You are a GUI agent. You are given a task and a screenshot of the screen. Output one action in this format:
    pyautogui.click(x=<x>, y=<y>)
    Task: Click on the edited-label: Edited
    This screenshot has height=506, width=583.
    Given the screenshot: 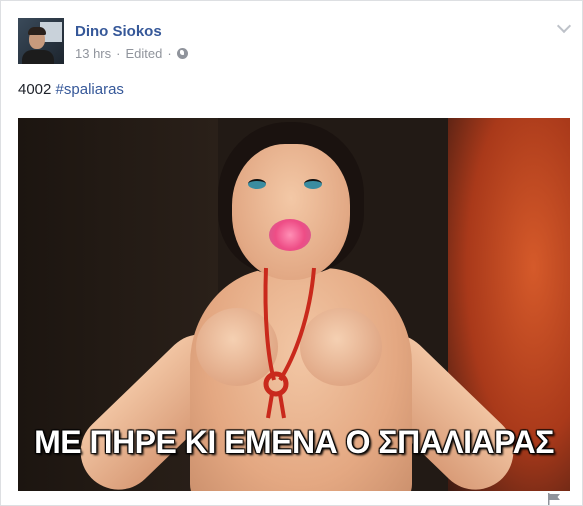 What is the action you would take?
    pyautogui.click(x=143, y=53)
    